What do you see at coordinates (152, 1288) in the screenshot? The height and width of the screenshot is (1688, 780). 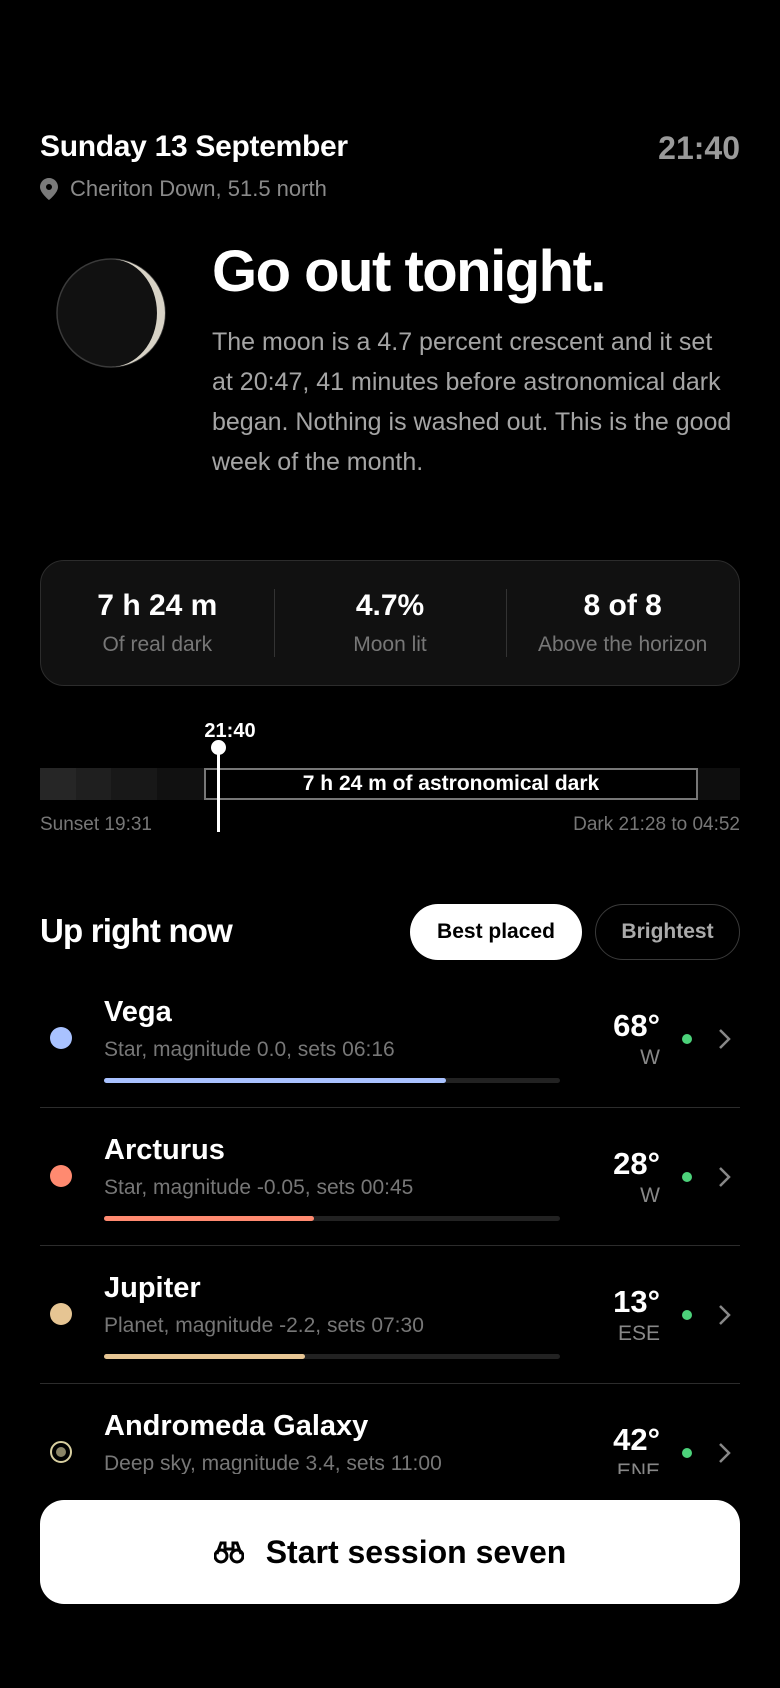 I see `object-name: Jupiter` at bounding box center [152, 1288].